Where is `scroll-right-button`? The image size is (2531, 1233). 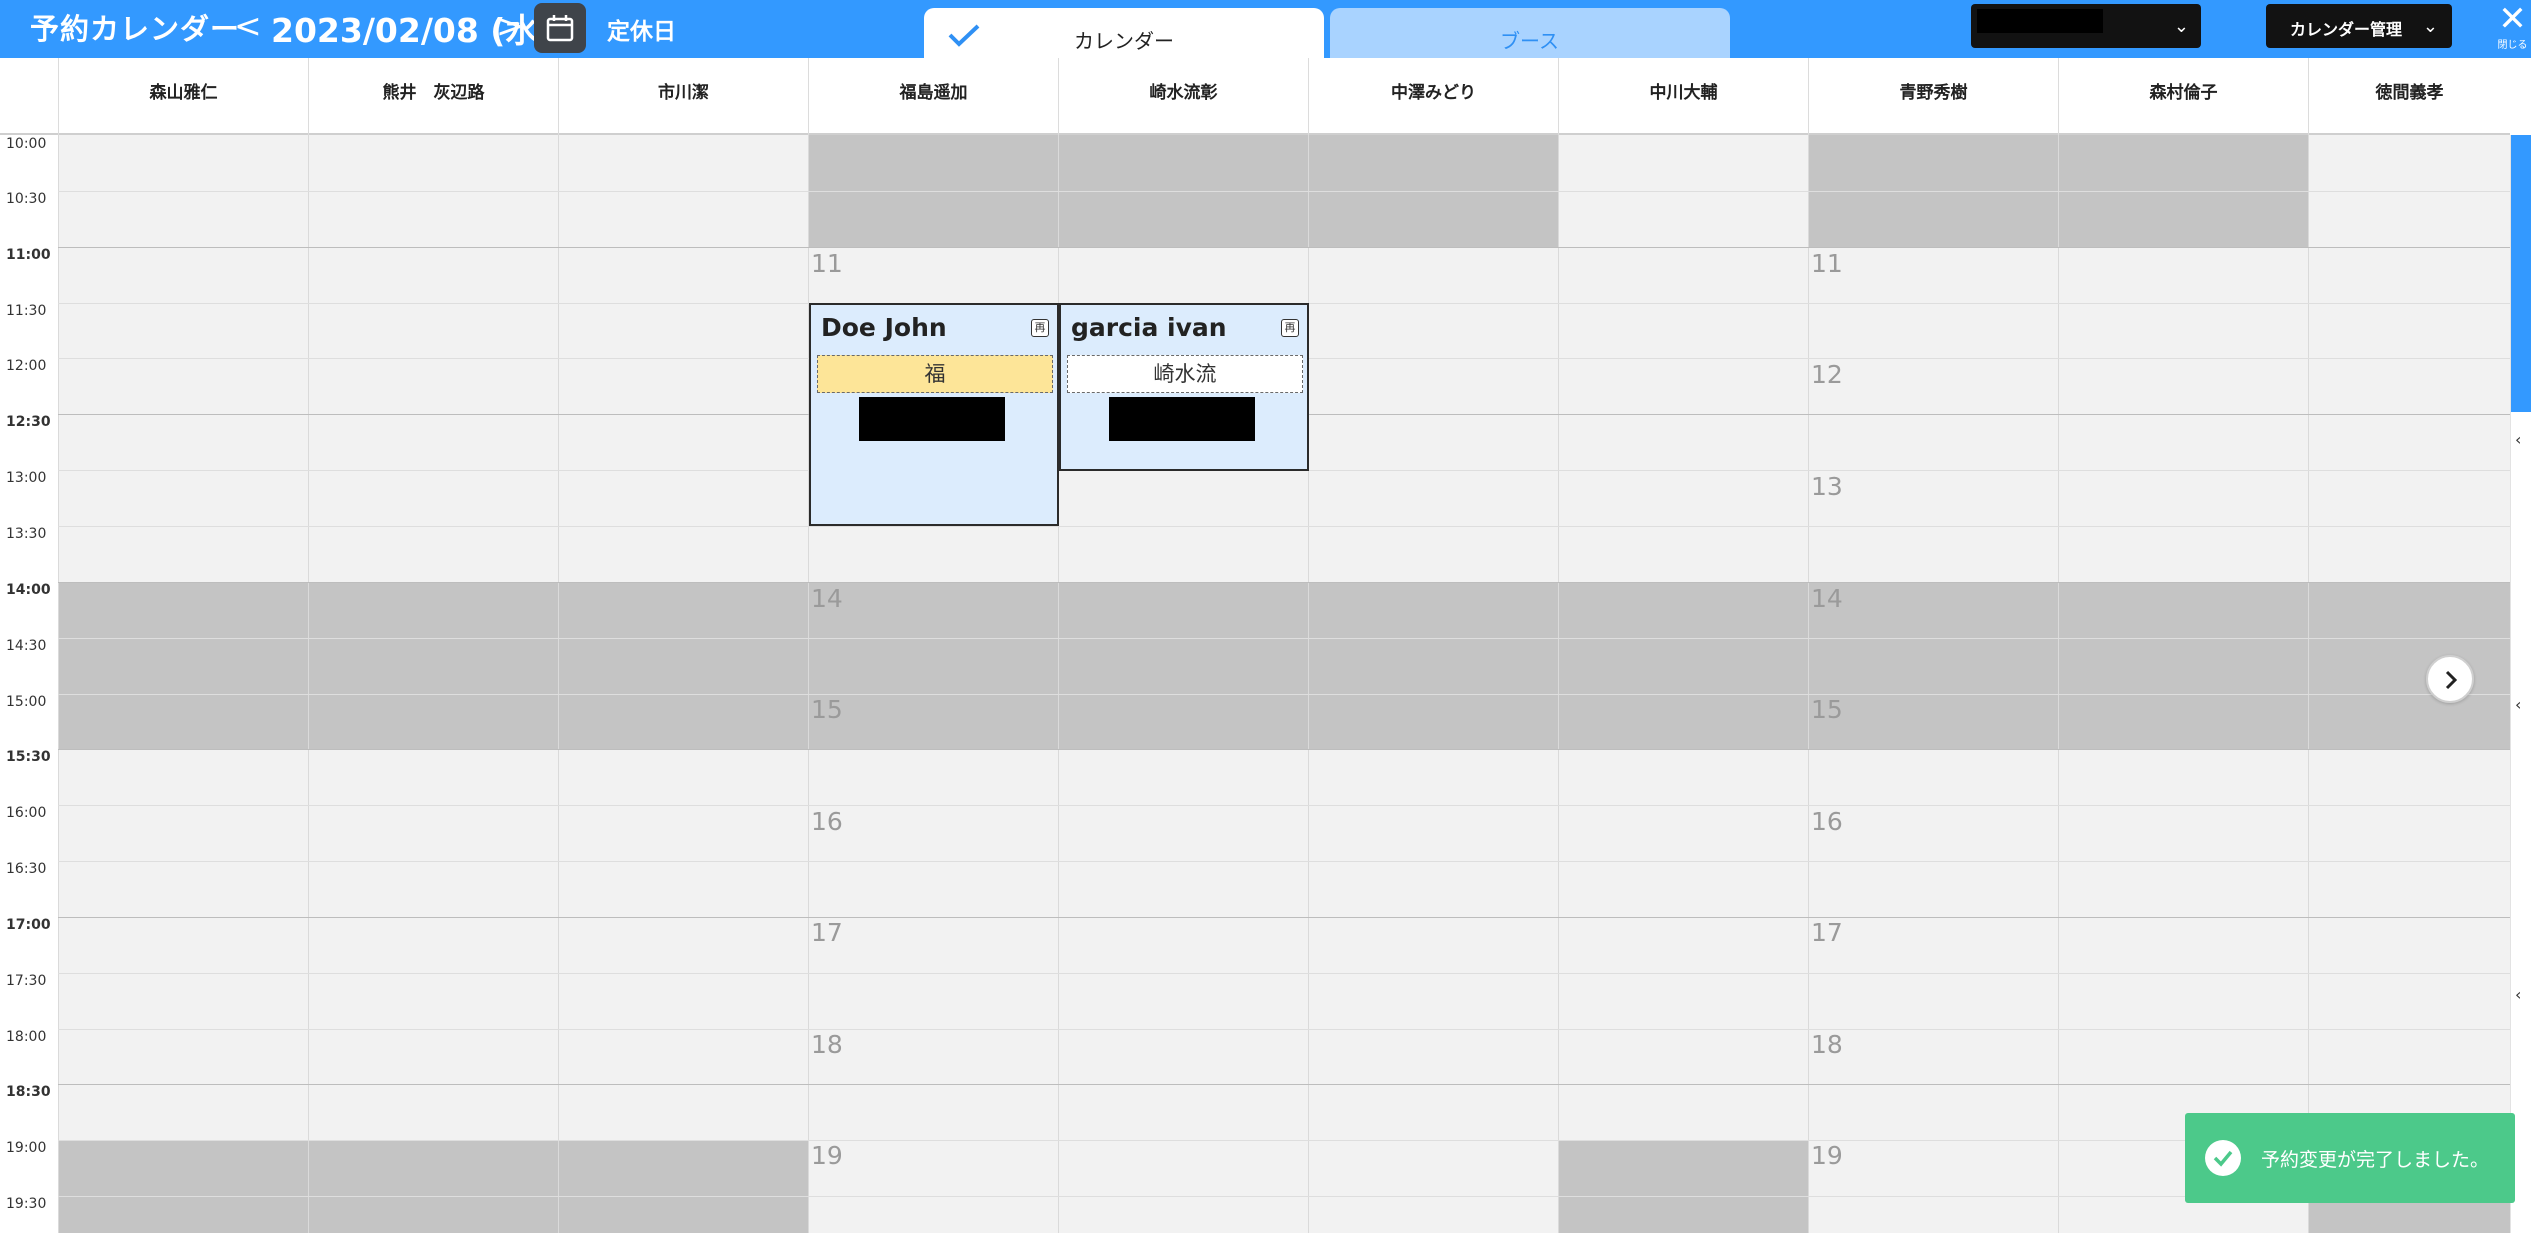 scroll-right-button is located at coordinates (2450, 679).